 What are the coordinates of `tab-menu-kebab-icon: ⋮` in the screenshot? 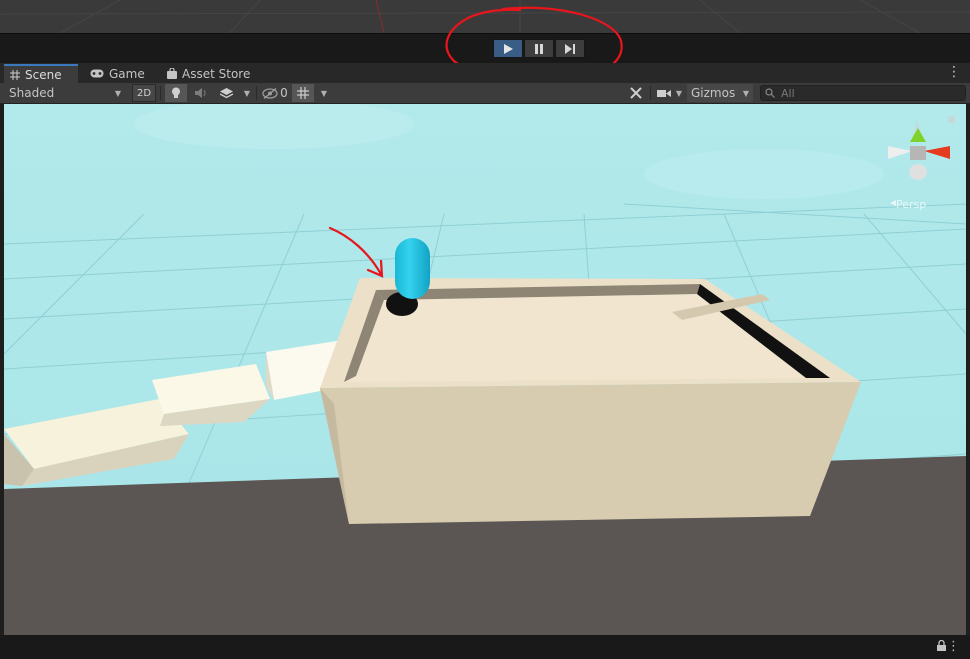 It's located at (954, 72).